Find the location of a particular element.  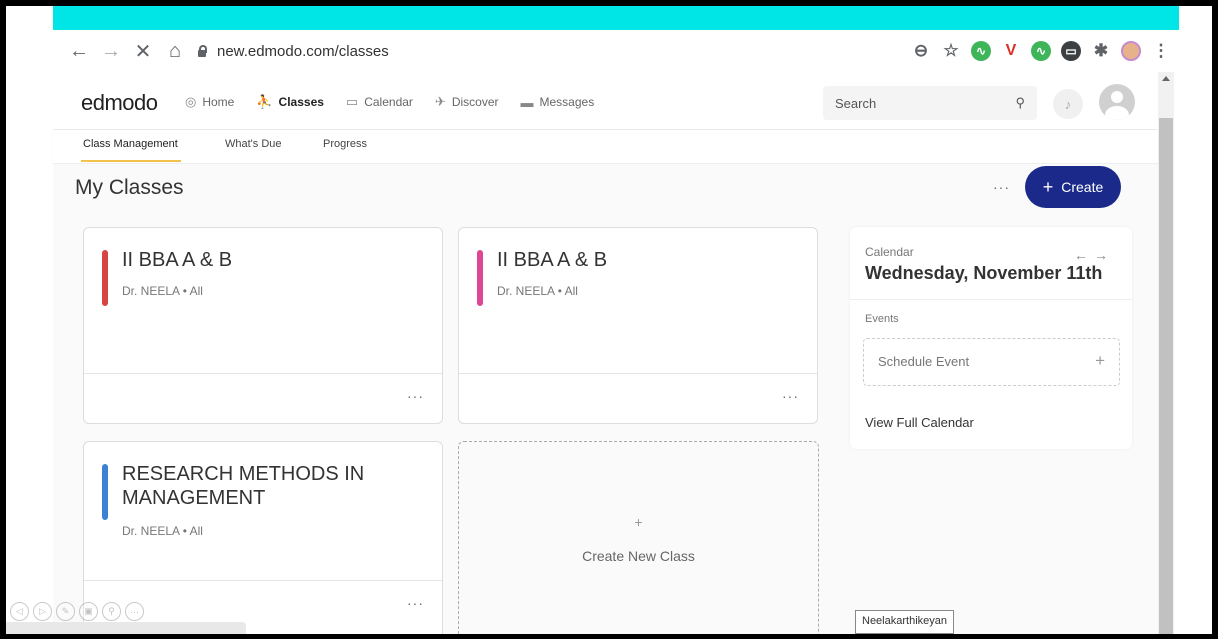

nav-item-home: ◎ Home is located at coordinates (209, 102).